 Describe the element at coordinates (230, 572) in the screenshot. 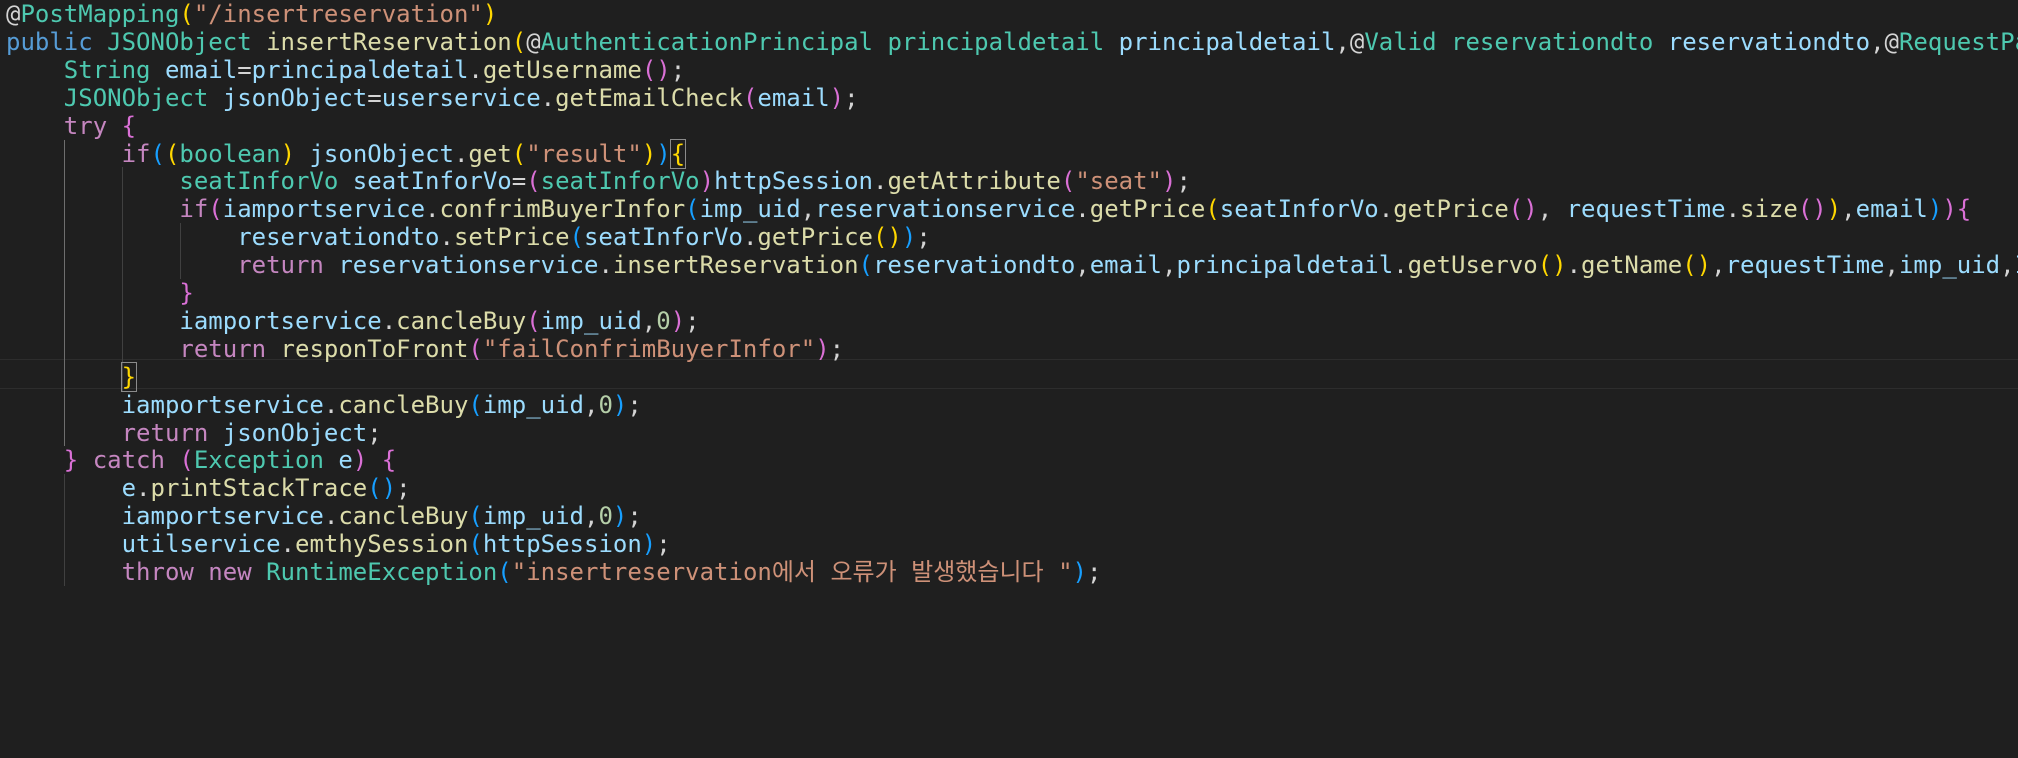

I see `code-token: new` at that location.